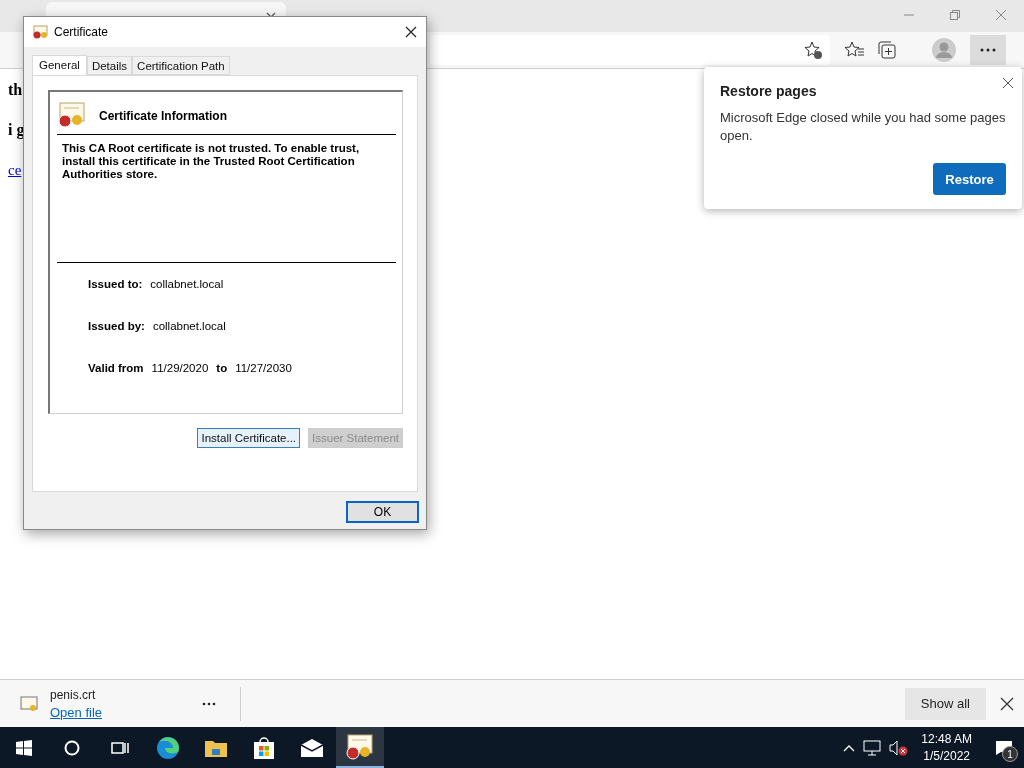 The width and height of the screenshot is (1024, 768). I want to click on shopping-bag-icon, so click(264, 747).